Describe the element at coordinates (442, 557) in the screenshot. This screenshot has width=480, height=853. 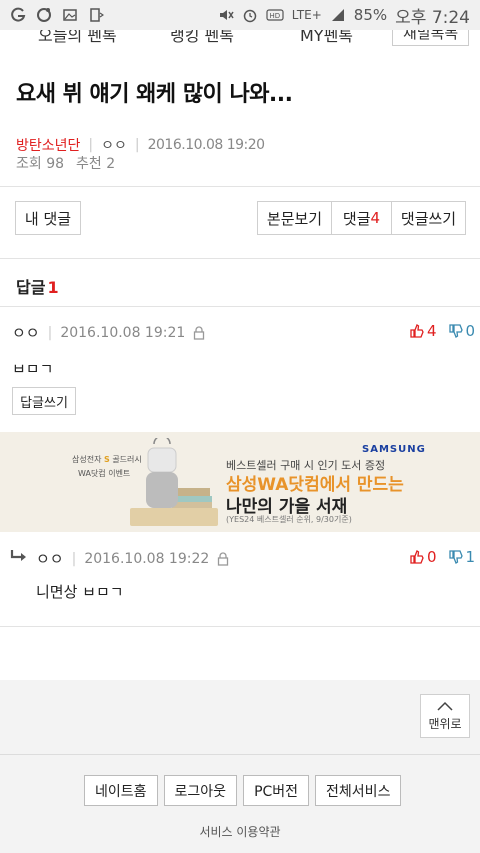
I see `comment-votes: 0 1` at that location.